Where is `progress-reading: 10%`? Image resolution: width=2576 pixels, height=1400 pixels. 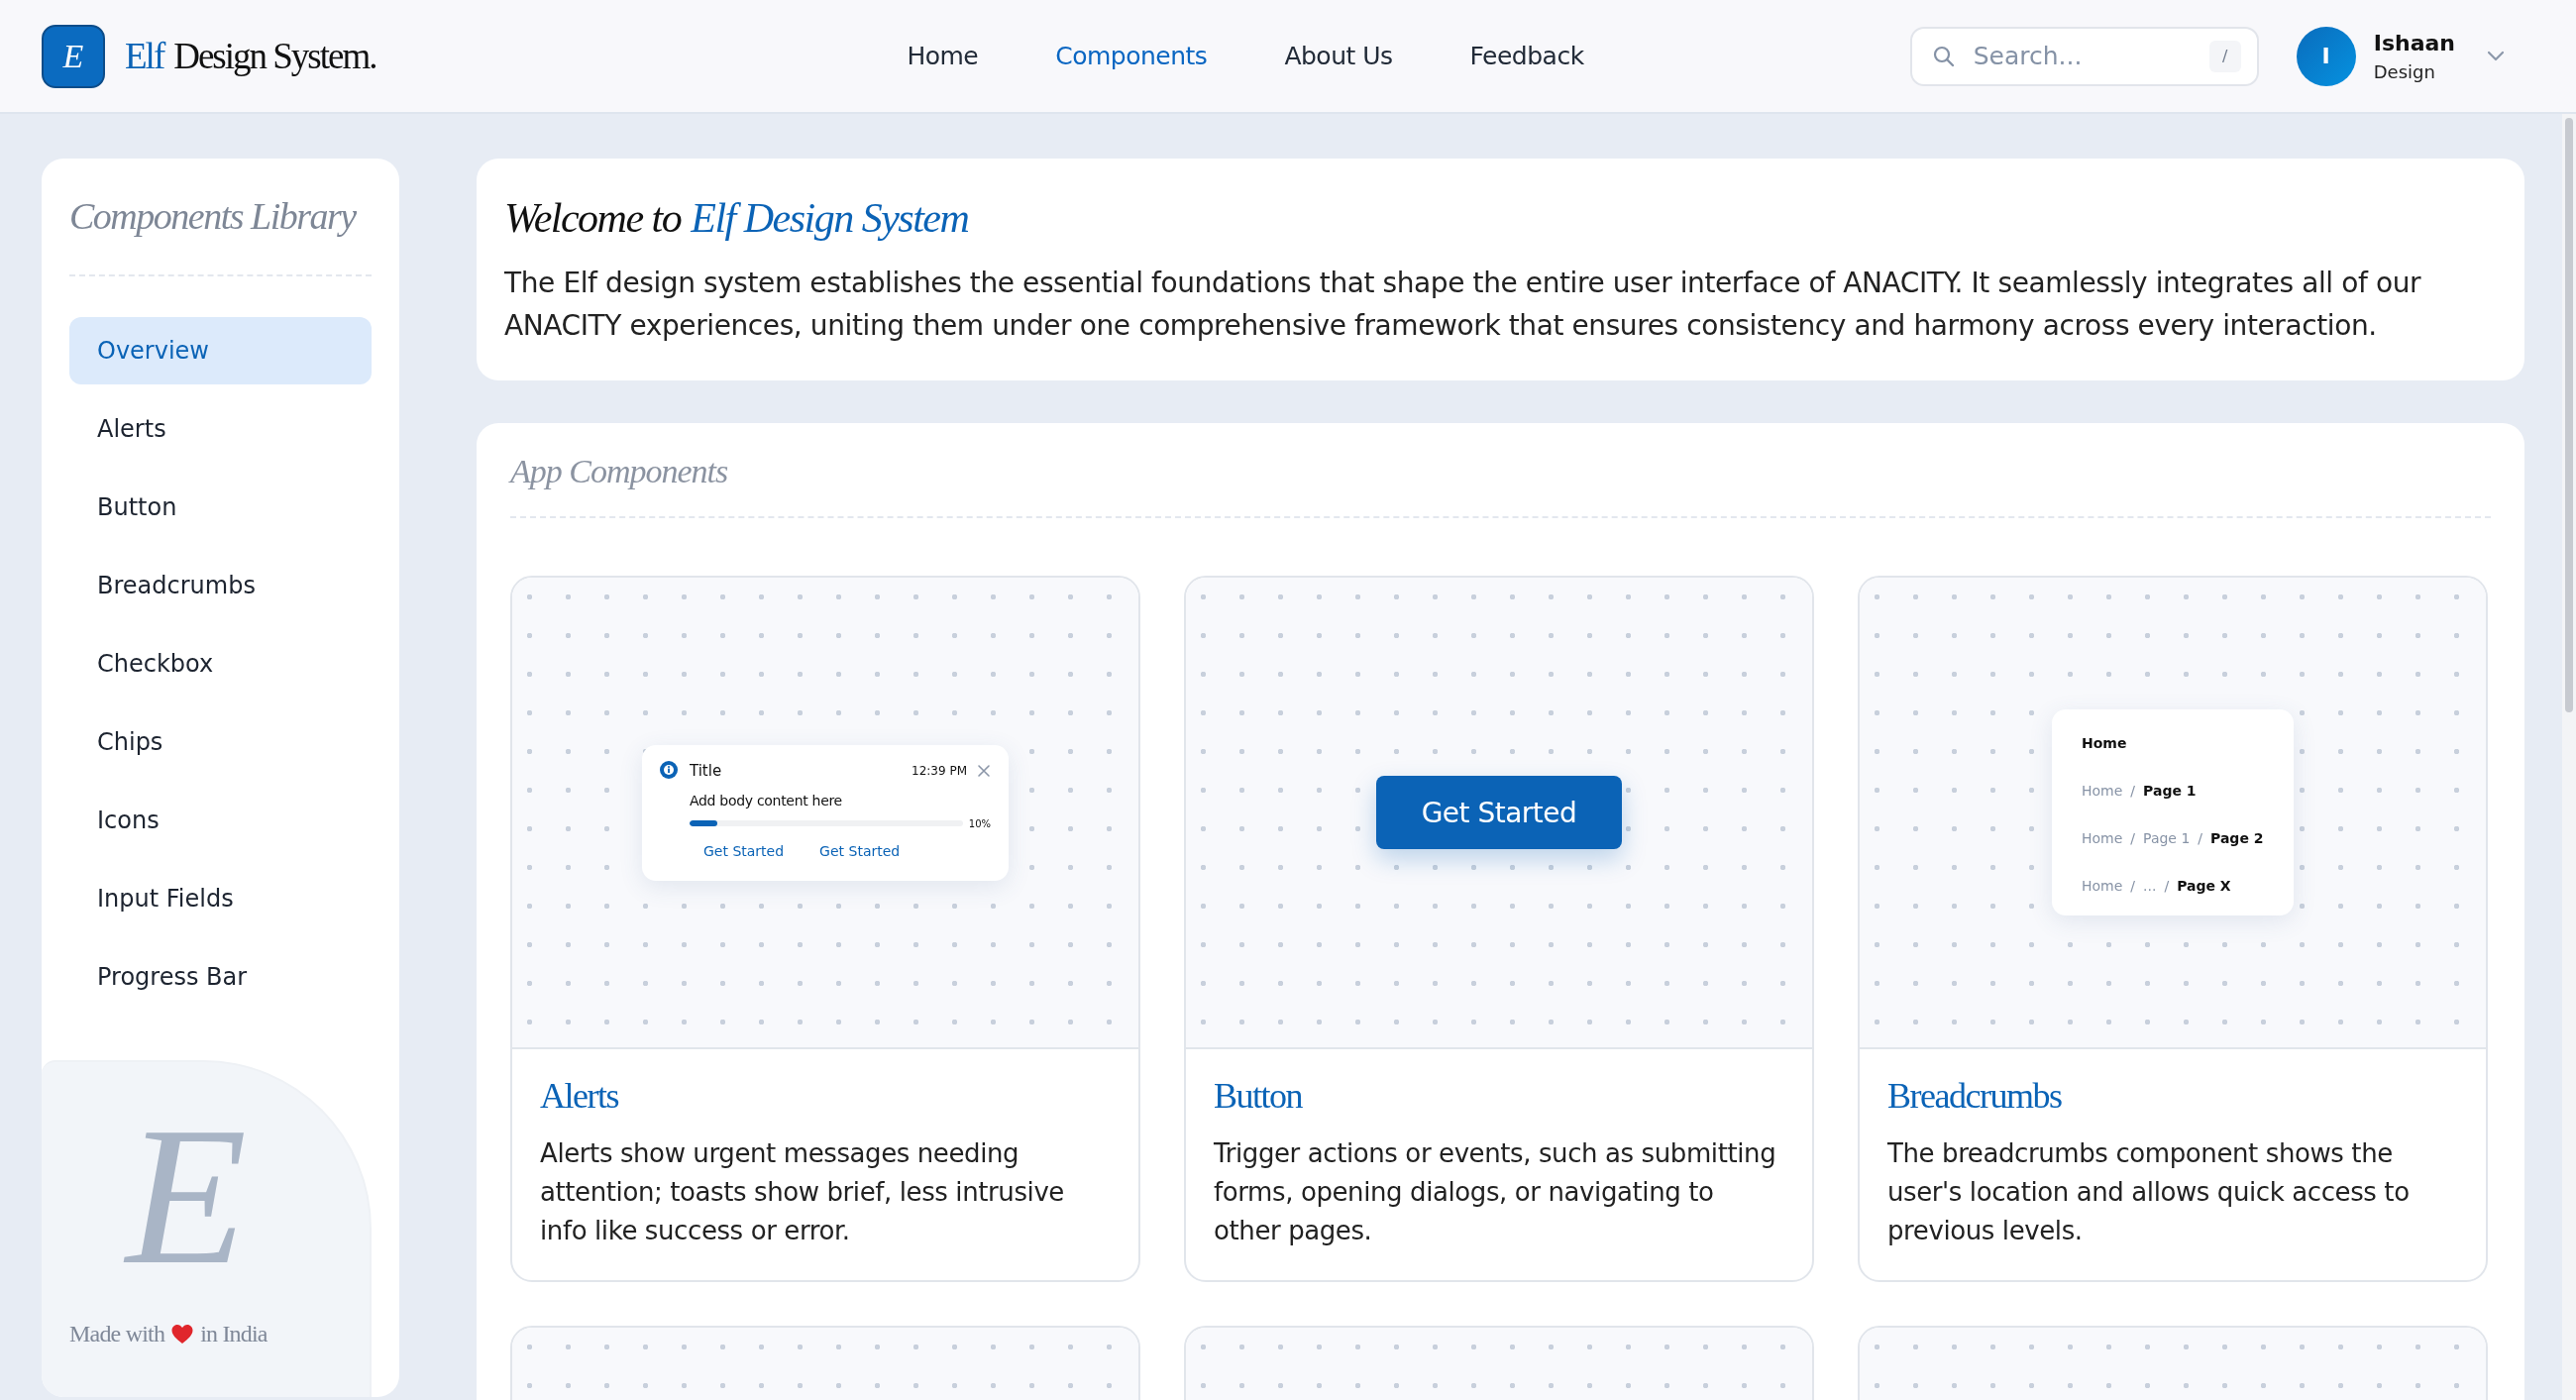 progress-reading: 10% is located at coordinates (979, 823).